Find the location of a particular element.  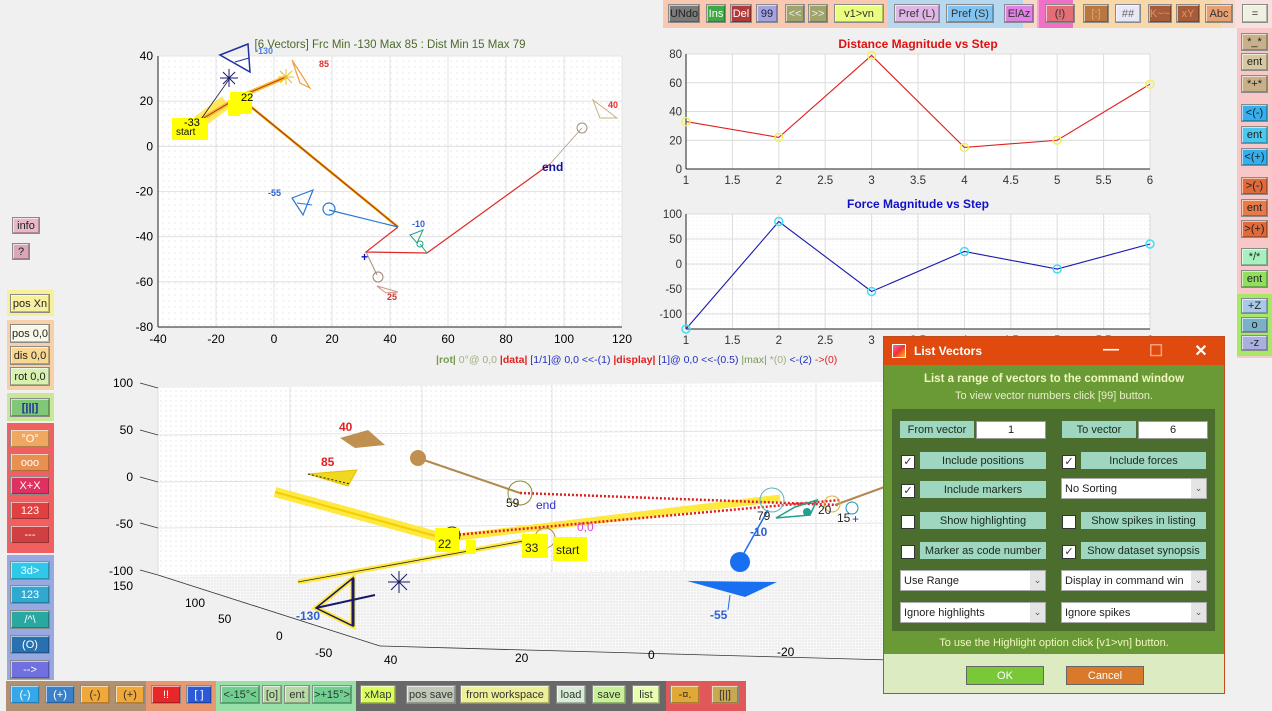

include-positions-checkbox: ✓ is located at coordinates (908, 462).